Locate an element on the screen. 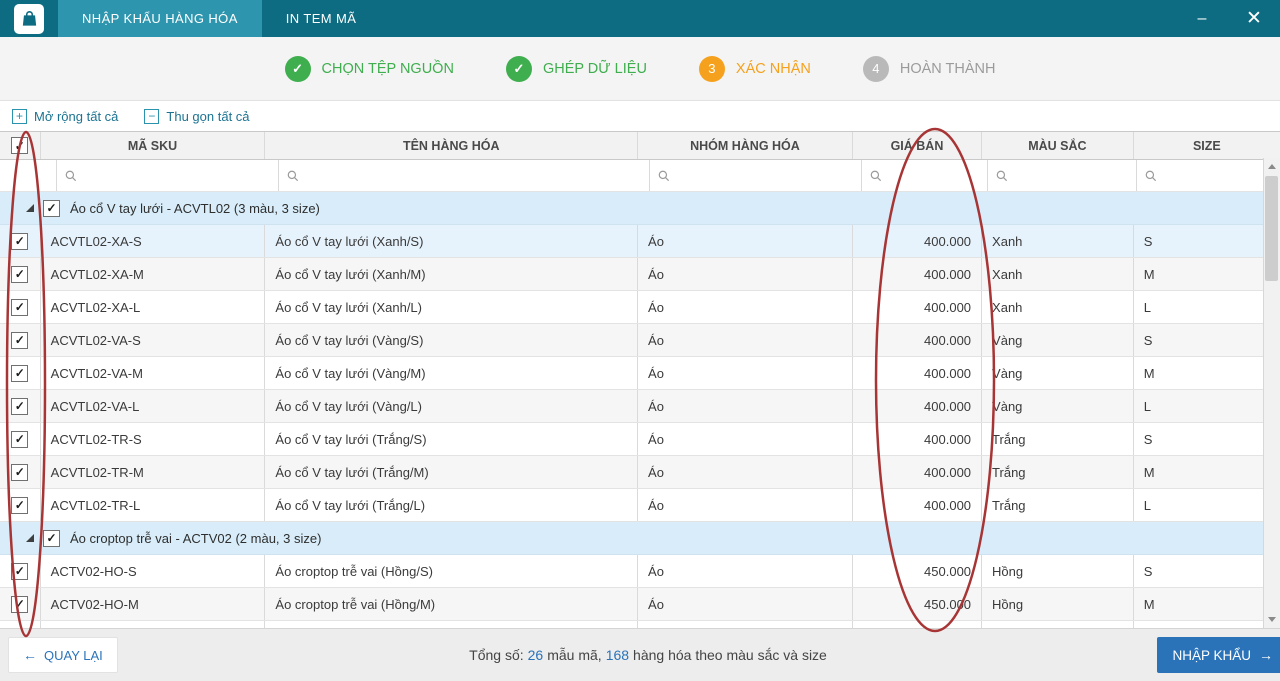 Image resolution: width=1280 pixels, height=681 pixels. tab-in-tem-ma: IN TEM MÃ is located at coordinates (321, 18).